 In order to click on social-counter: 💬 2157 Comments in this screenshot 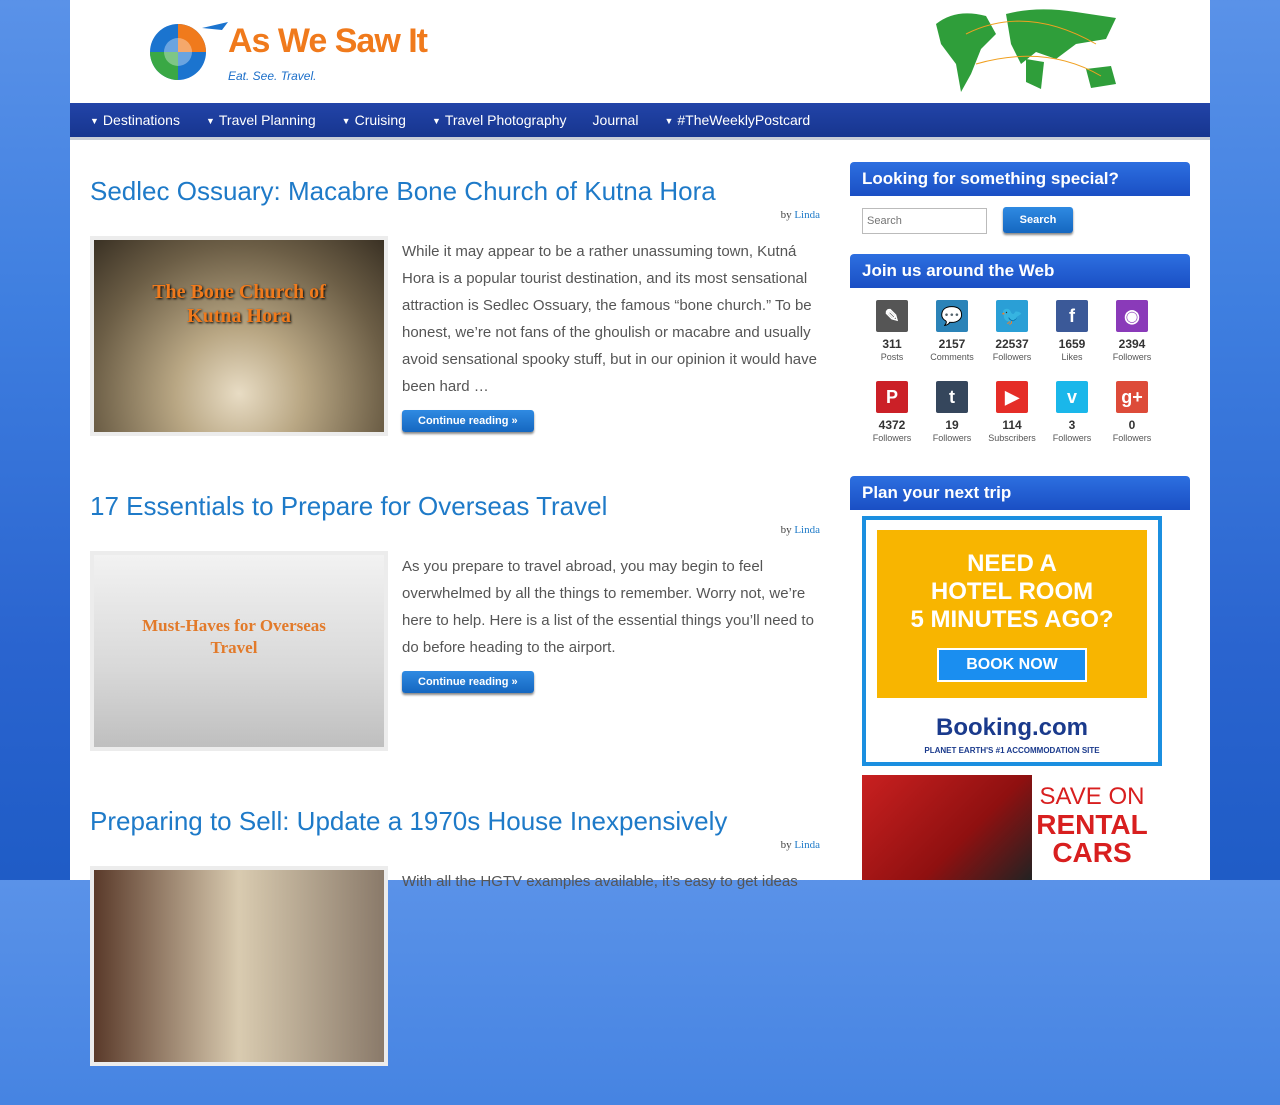, I will do `click(952, 331)`.